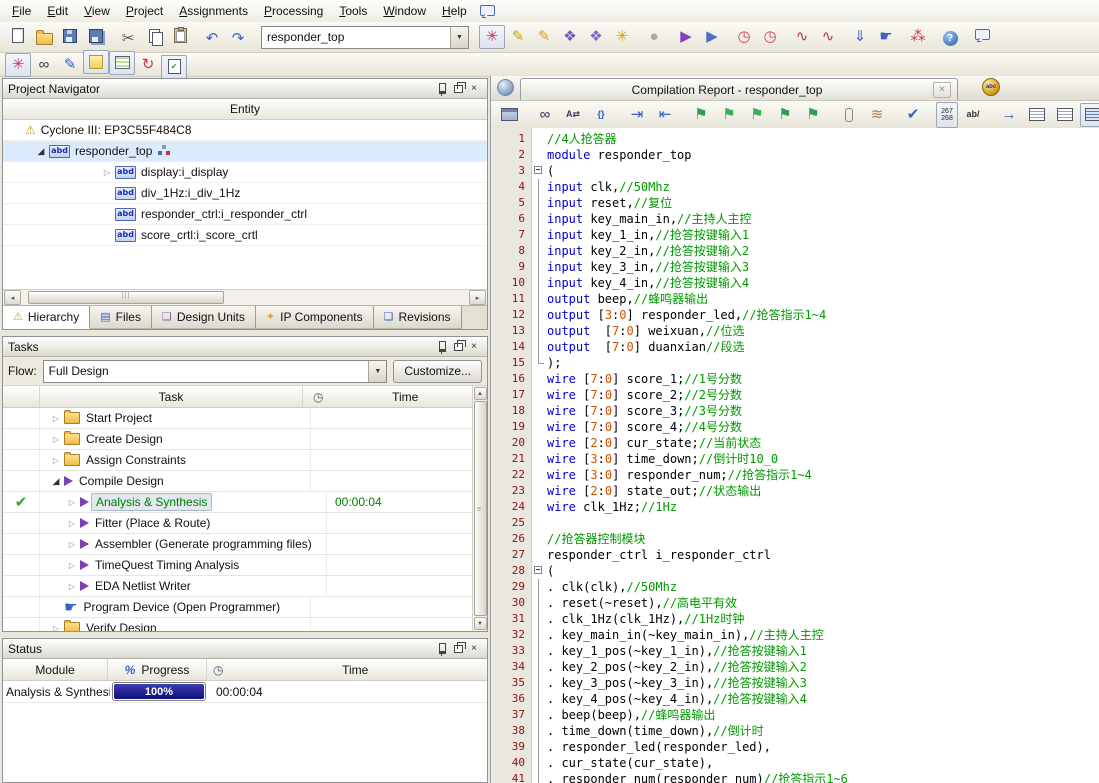 Image resolution: width=1099 pixels, height=783 pixels. Describe the element at coordinates (637, 115) in the screenshot. I see `indent-icon: ⇥` at that location.